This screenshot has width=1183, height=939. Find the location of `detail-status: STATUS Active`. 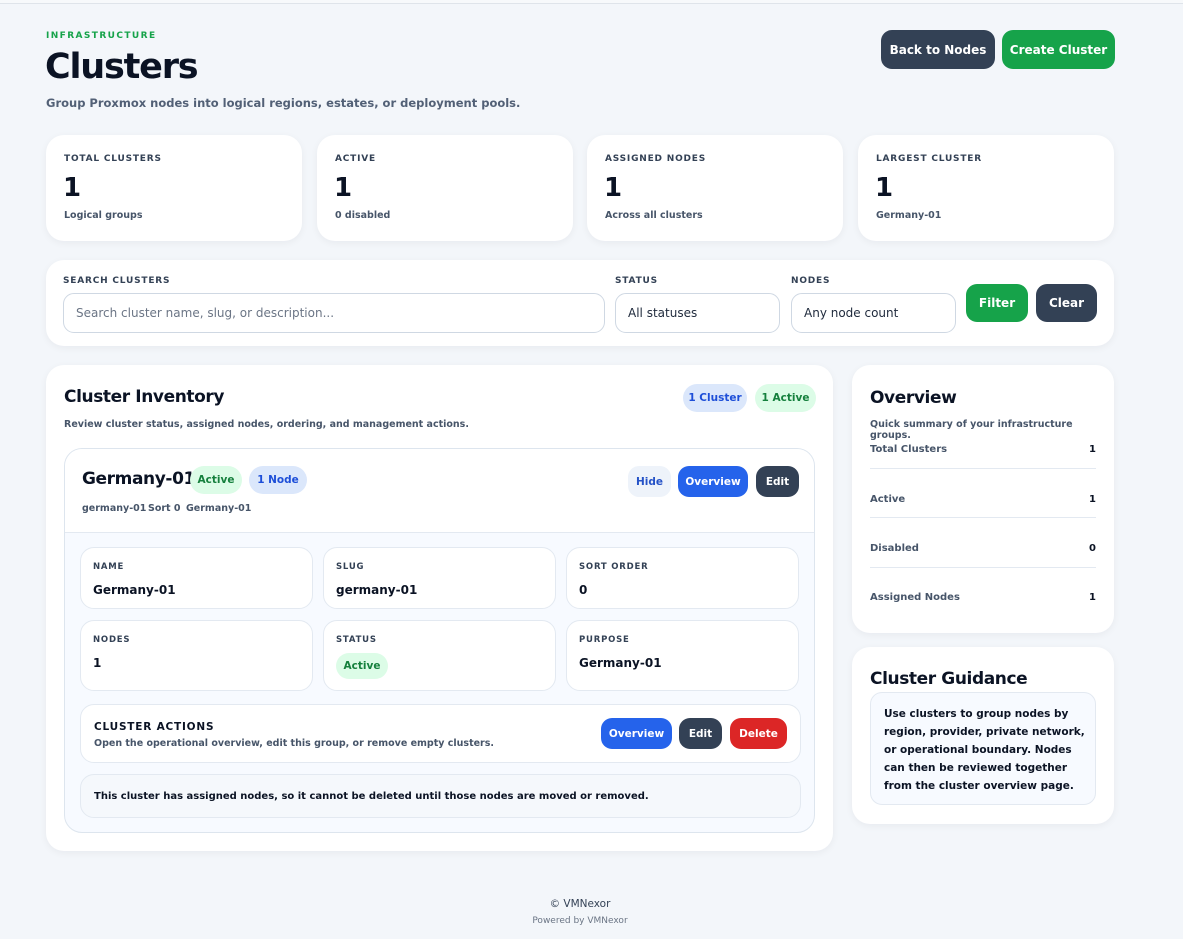

detail-status: STATUS Active is located at coordinates (439, 655).